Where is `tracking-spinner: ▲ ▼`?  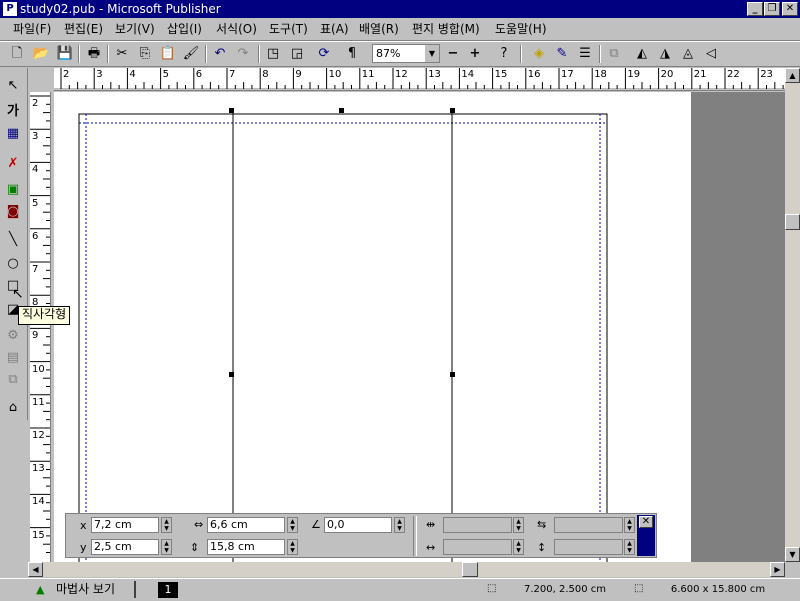
tracking-spinner: ▲ ▼ is located at coordinates (518, 547).